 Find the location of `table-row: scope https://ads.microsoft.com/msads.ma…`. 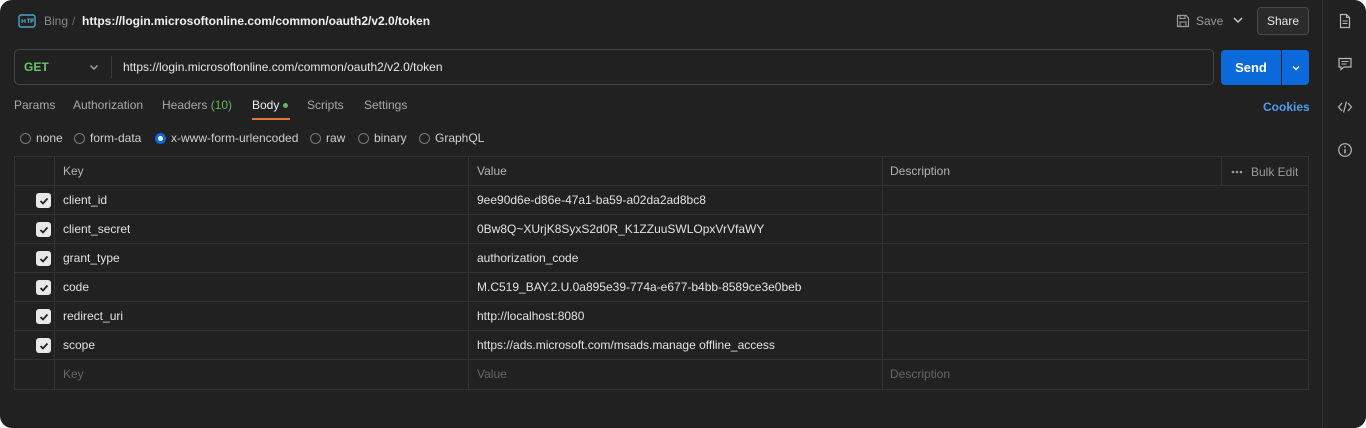

table-row: scope https://ads.microsoft.com/msads.ma… is located at coordinates (661, 345).